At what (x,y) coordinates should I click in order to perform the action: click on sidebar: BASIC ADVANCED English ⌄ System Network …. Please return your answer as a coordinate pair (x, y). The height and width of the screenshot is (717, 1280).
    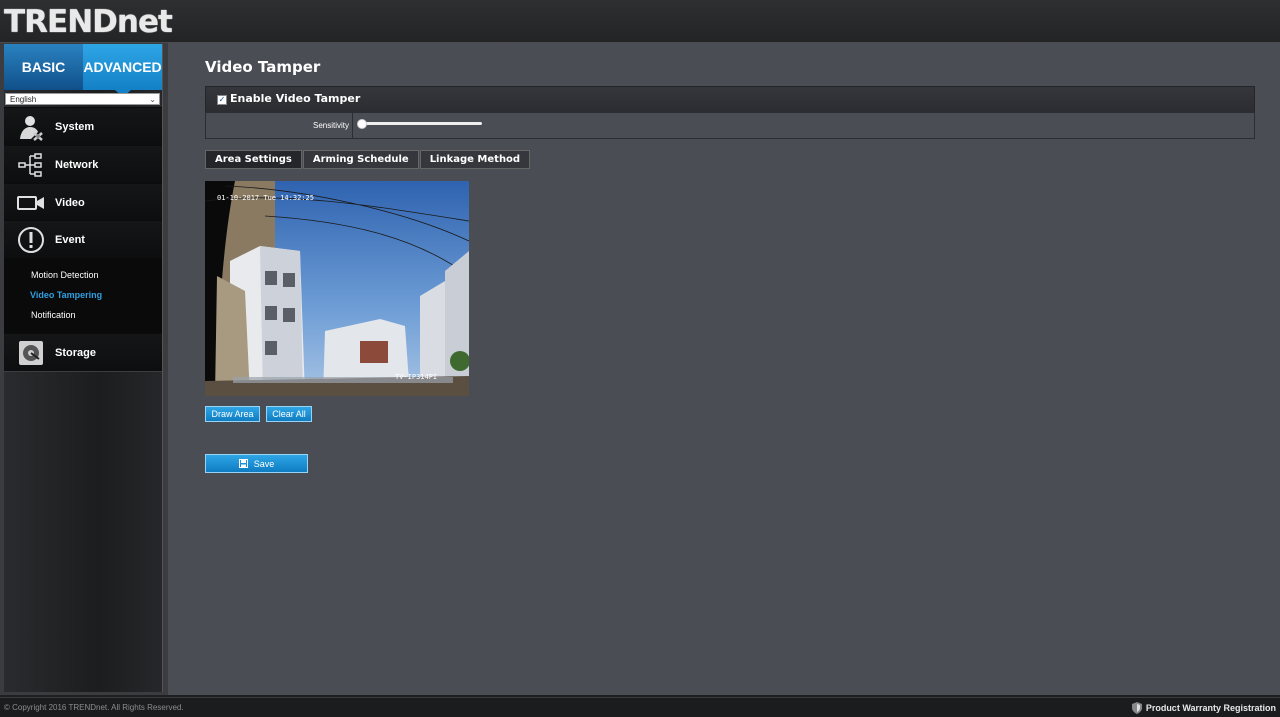
    Looking at the image, I should click on (83, 368).